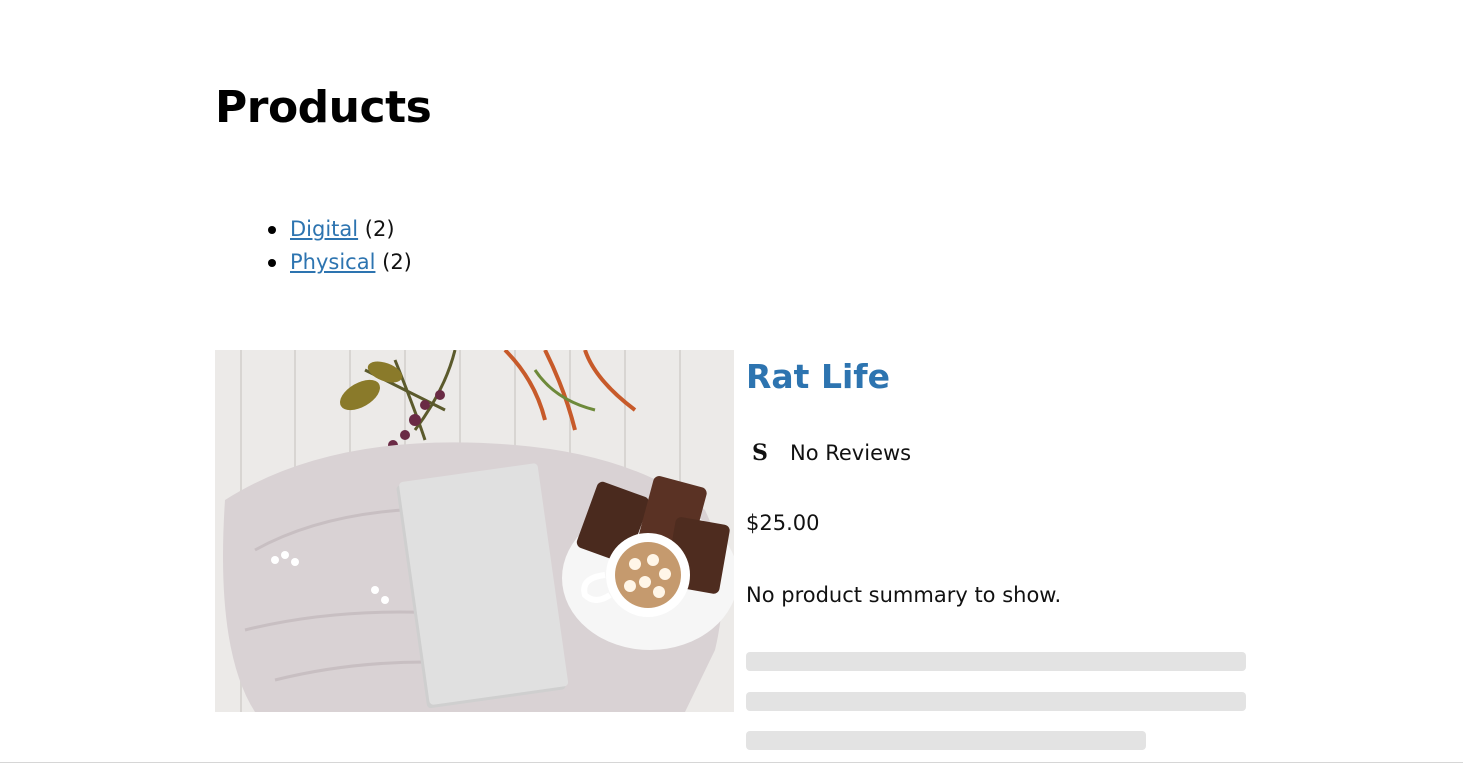 This screenshot has height=774, width=1463. I want to click on category-item-digital: Digital (2), so click(331, 229).